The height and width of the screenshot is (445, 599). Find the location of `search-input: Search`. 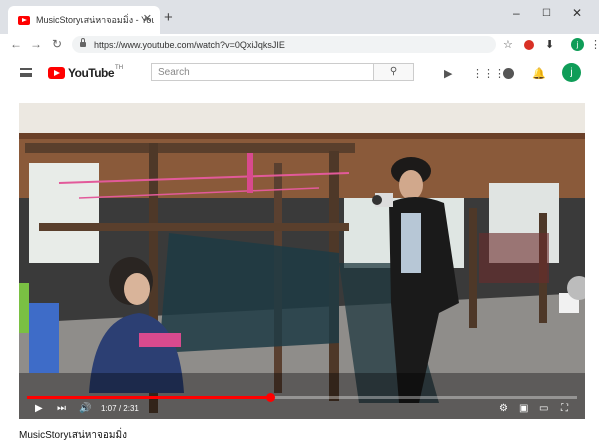

search-input: Search is located at coordinates (262, 72).